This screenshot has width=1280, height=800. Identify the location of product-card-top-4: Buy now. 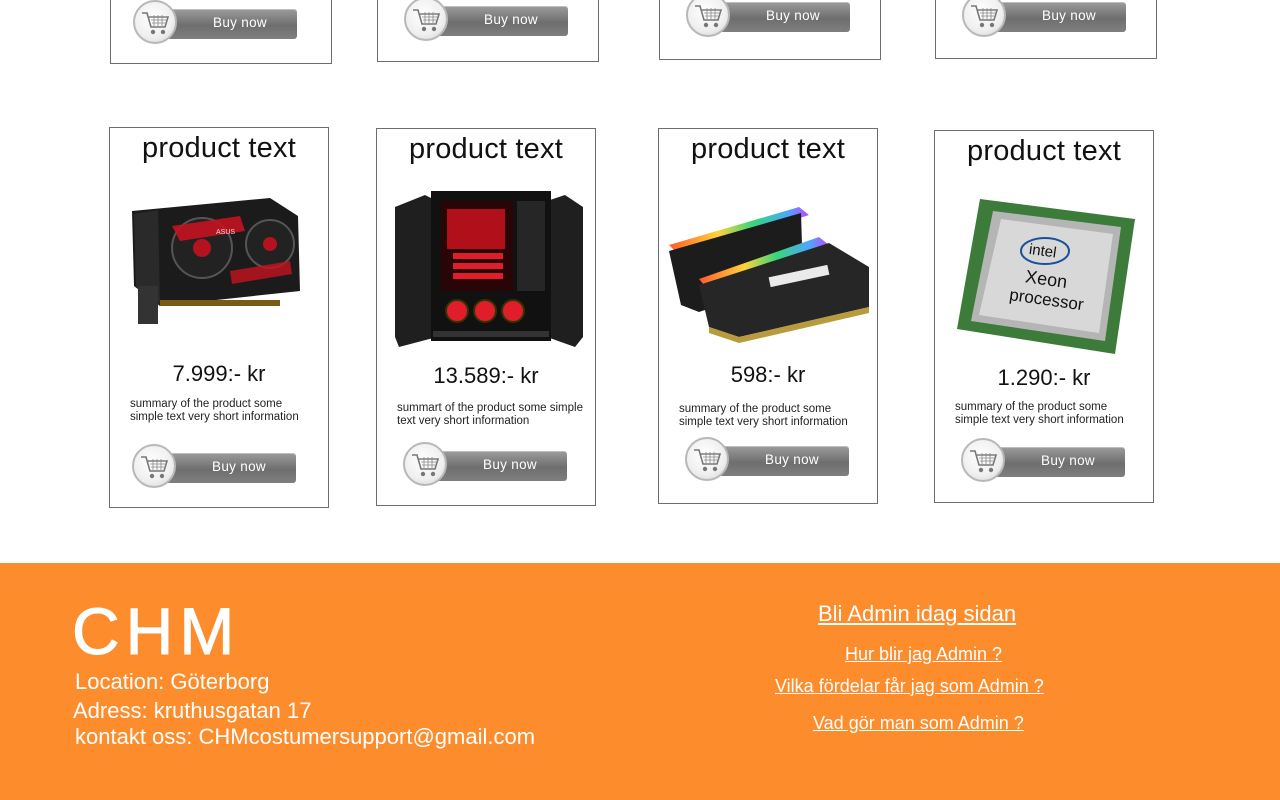
(1046, 29).